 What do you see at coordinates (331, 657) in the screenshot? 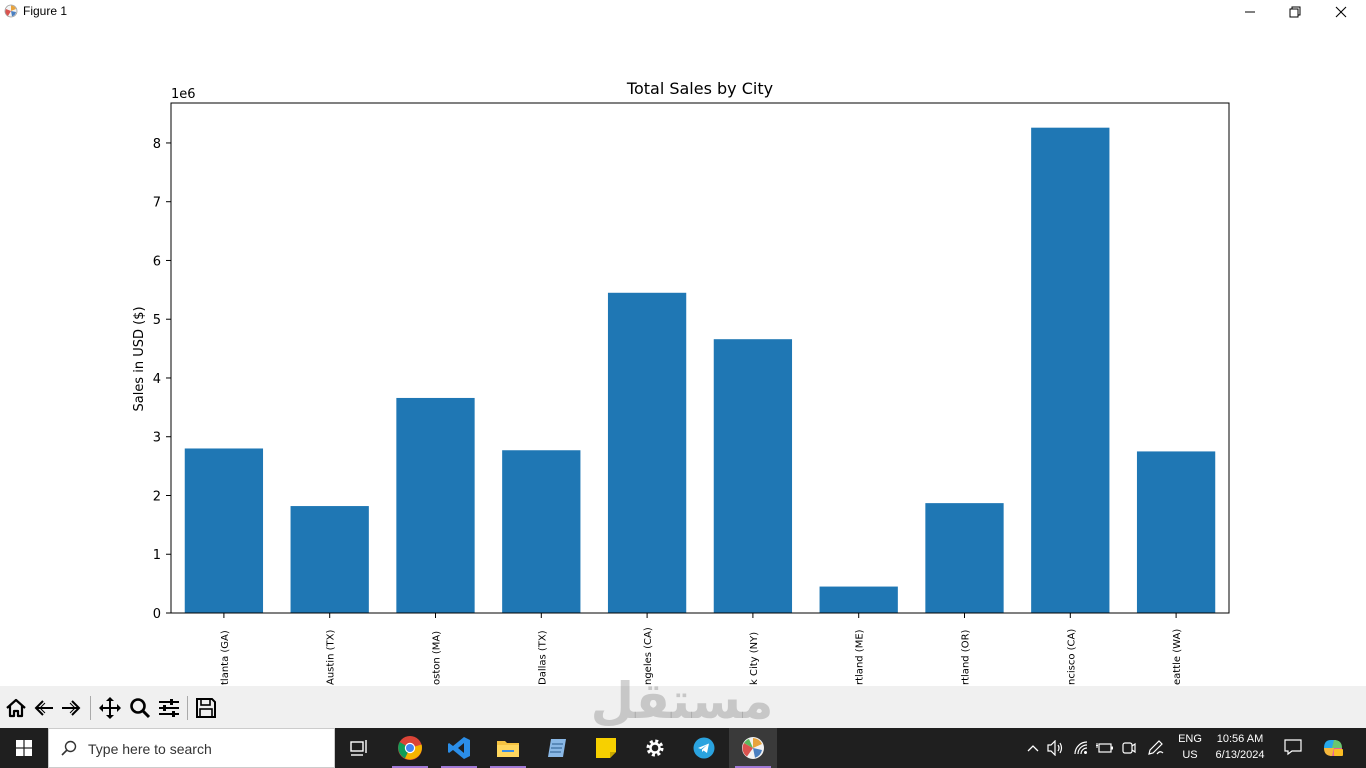
I see `x-tick-label: Austin (TX)` at bounding box center [331, 657].